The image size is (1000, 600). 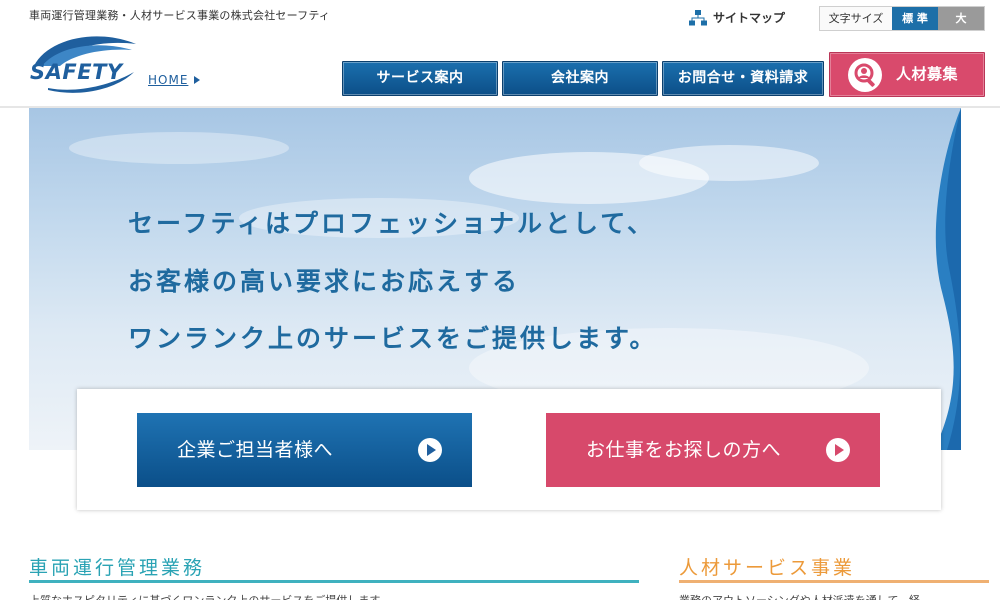 What do you see at coordinates (684, 450) in the screenshot?
I see `jobseeker-cta-label: お仕事をお探しの方へ` at bounding box center [684, 450].